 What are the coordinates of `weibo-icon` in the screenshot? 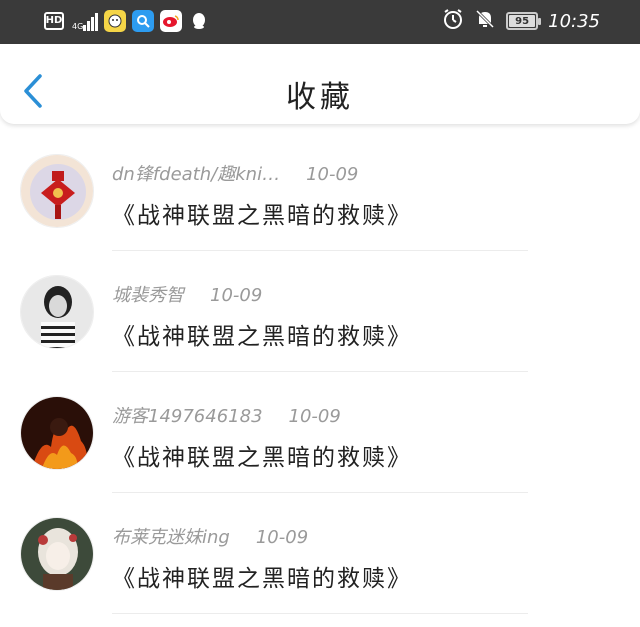 It's located at (171, 21).